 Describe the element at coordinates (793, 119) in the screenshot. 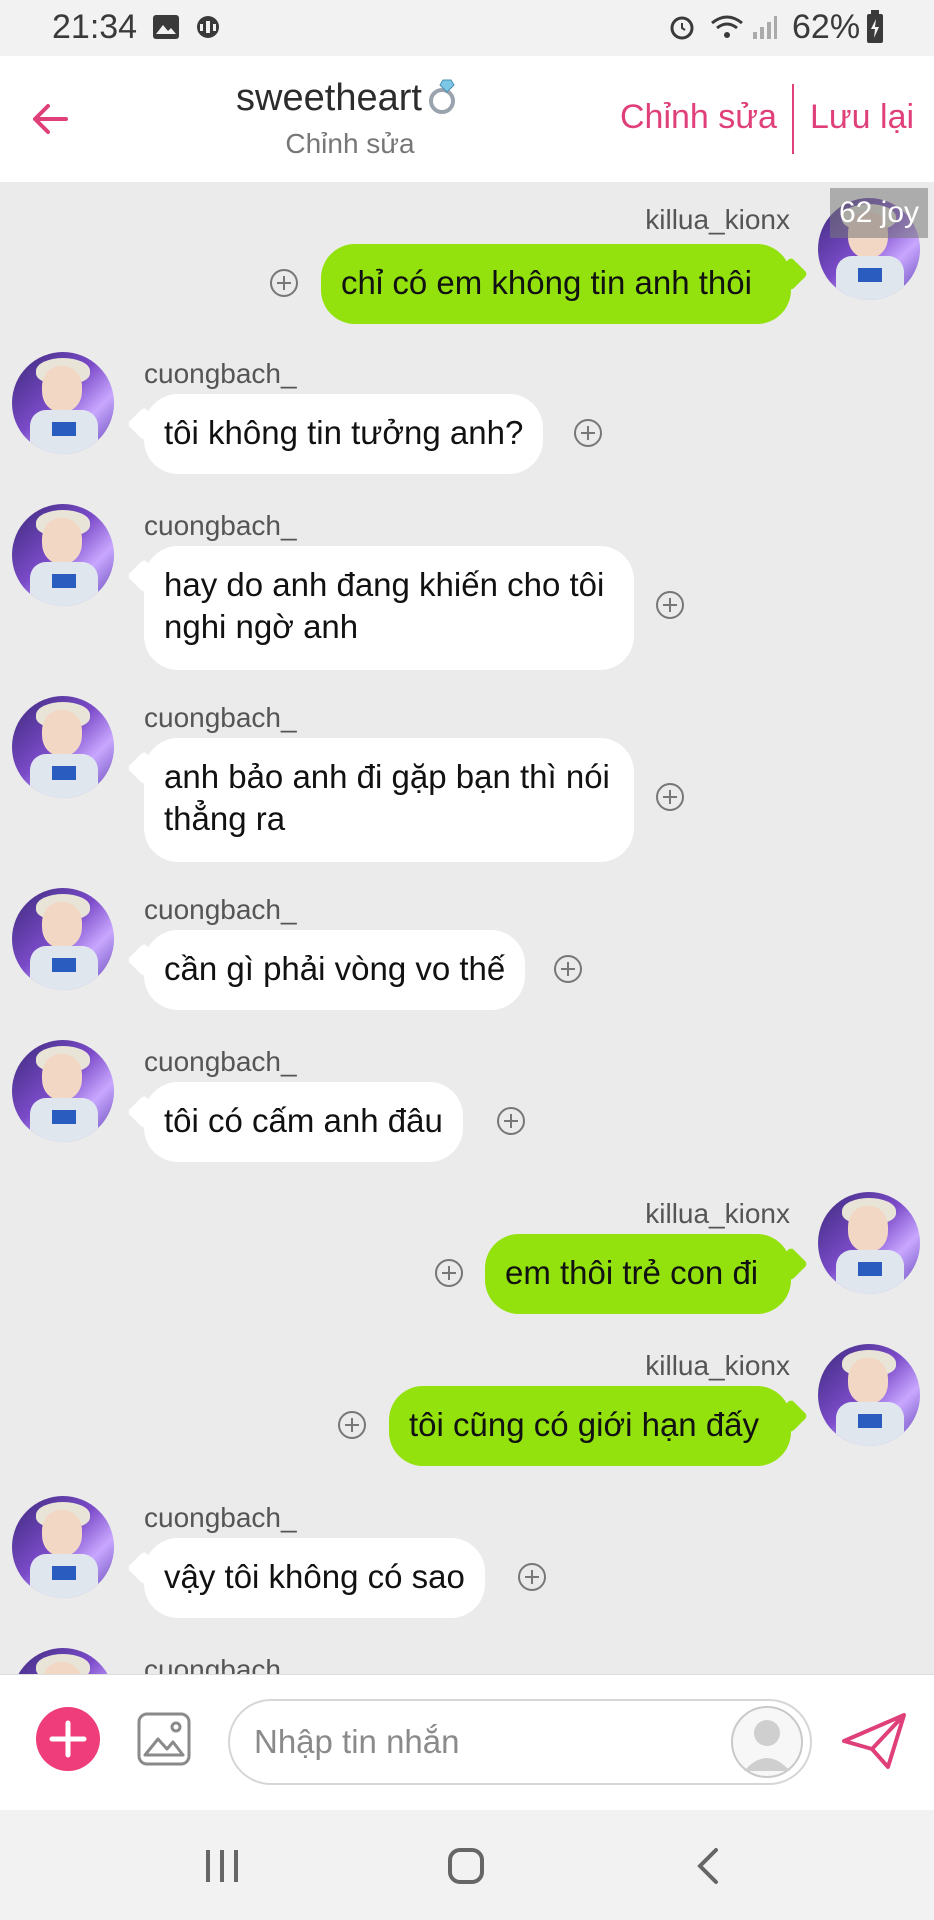

I see `header-divider` at that location.